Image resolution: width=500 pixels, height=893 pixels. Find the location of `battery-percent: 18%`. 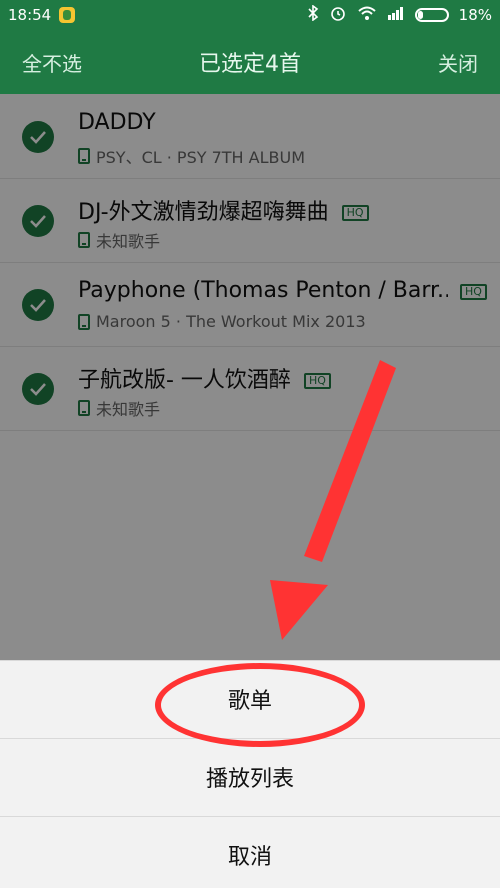

battery-percent: 18% is located at coordinates (475, 15).